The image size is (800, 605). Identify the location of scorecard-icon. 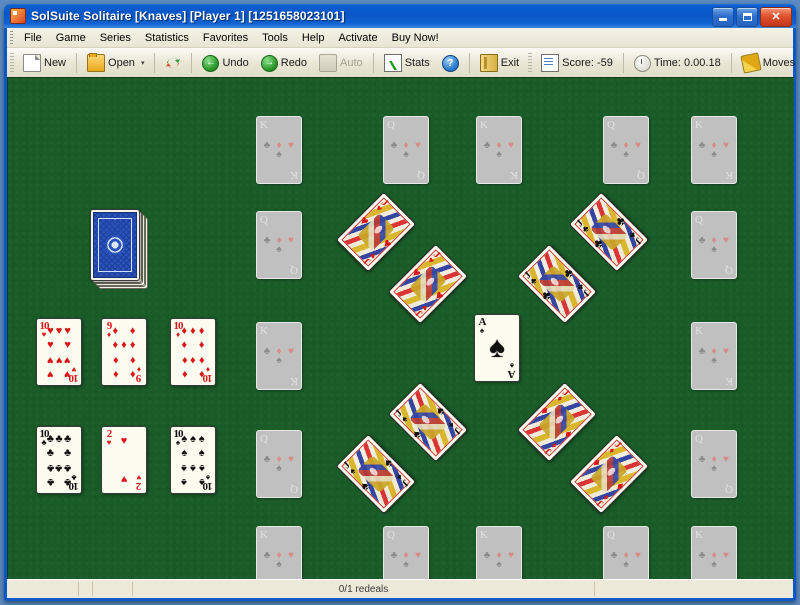
(550, 63).